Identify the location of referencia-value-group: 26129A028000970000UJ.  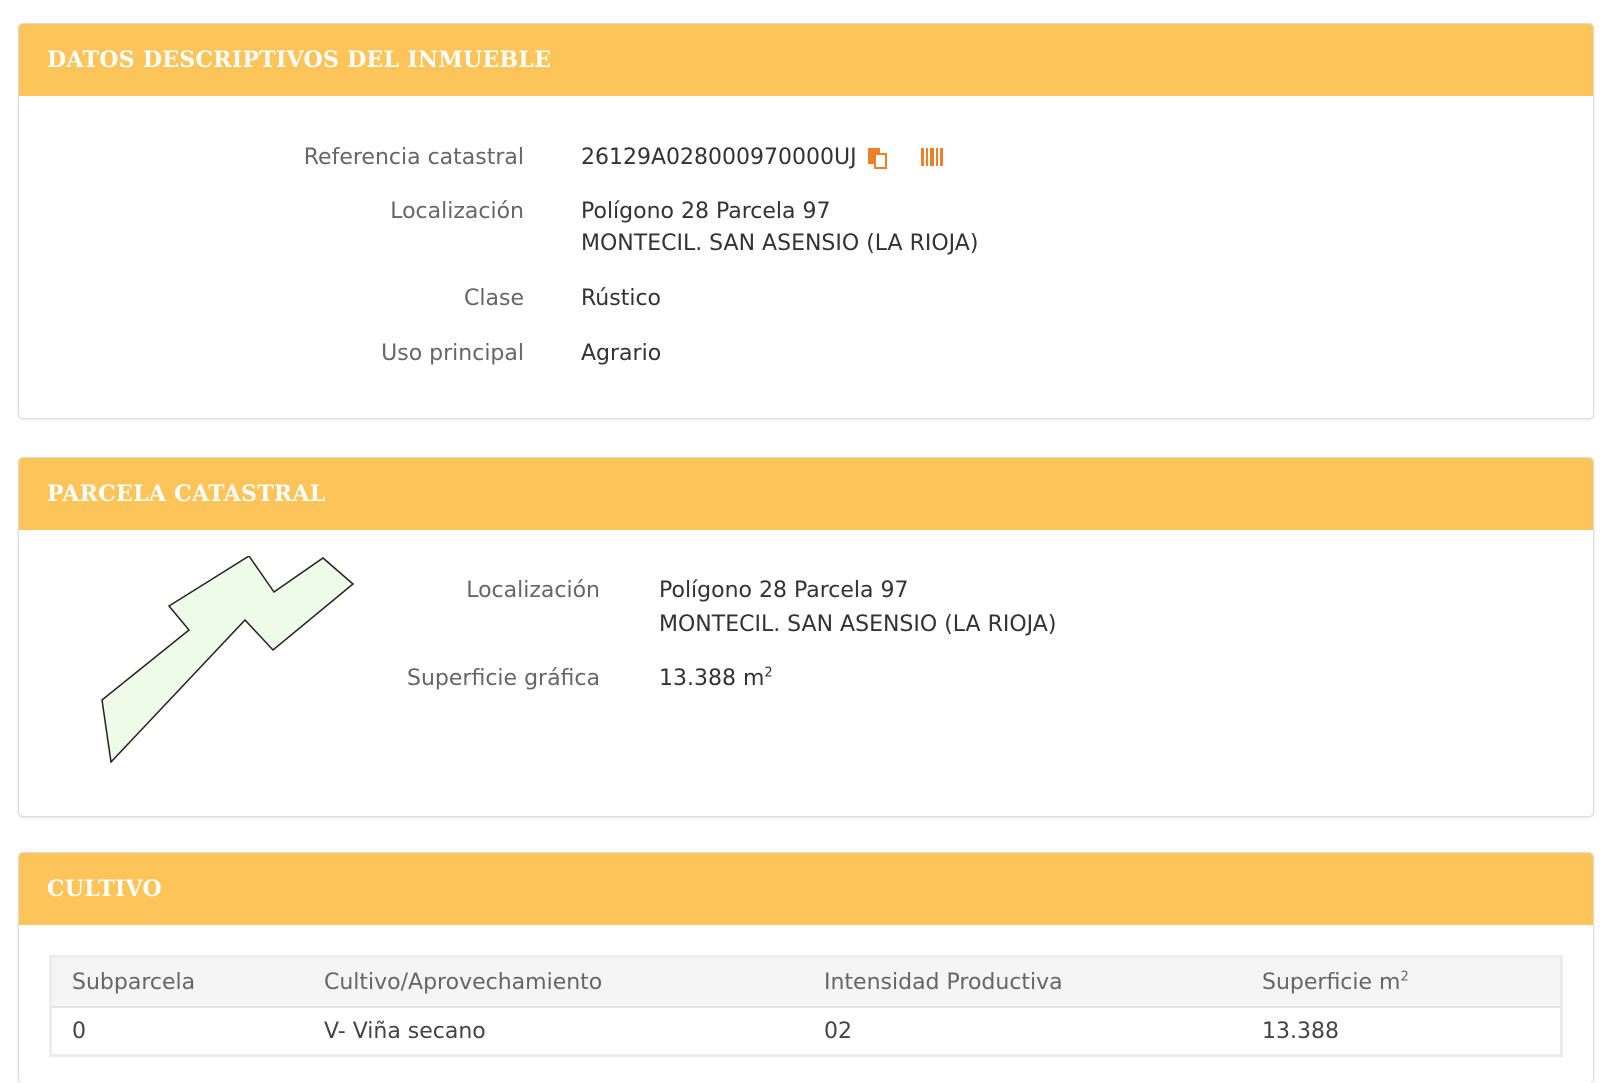
(763, 158).